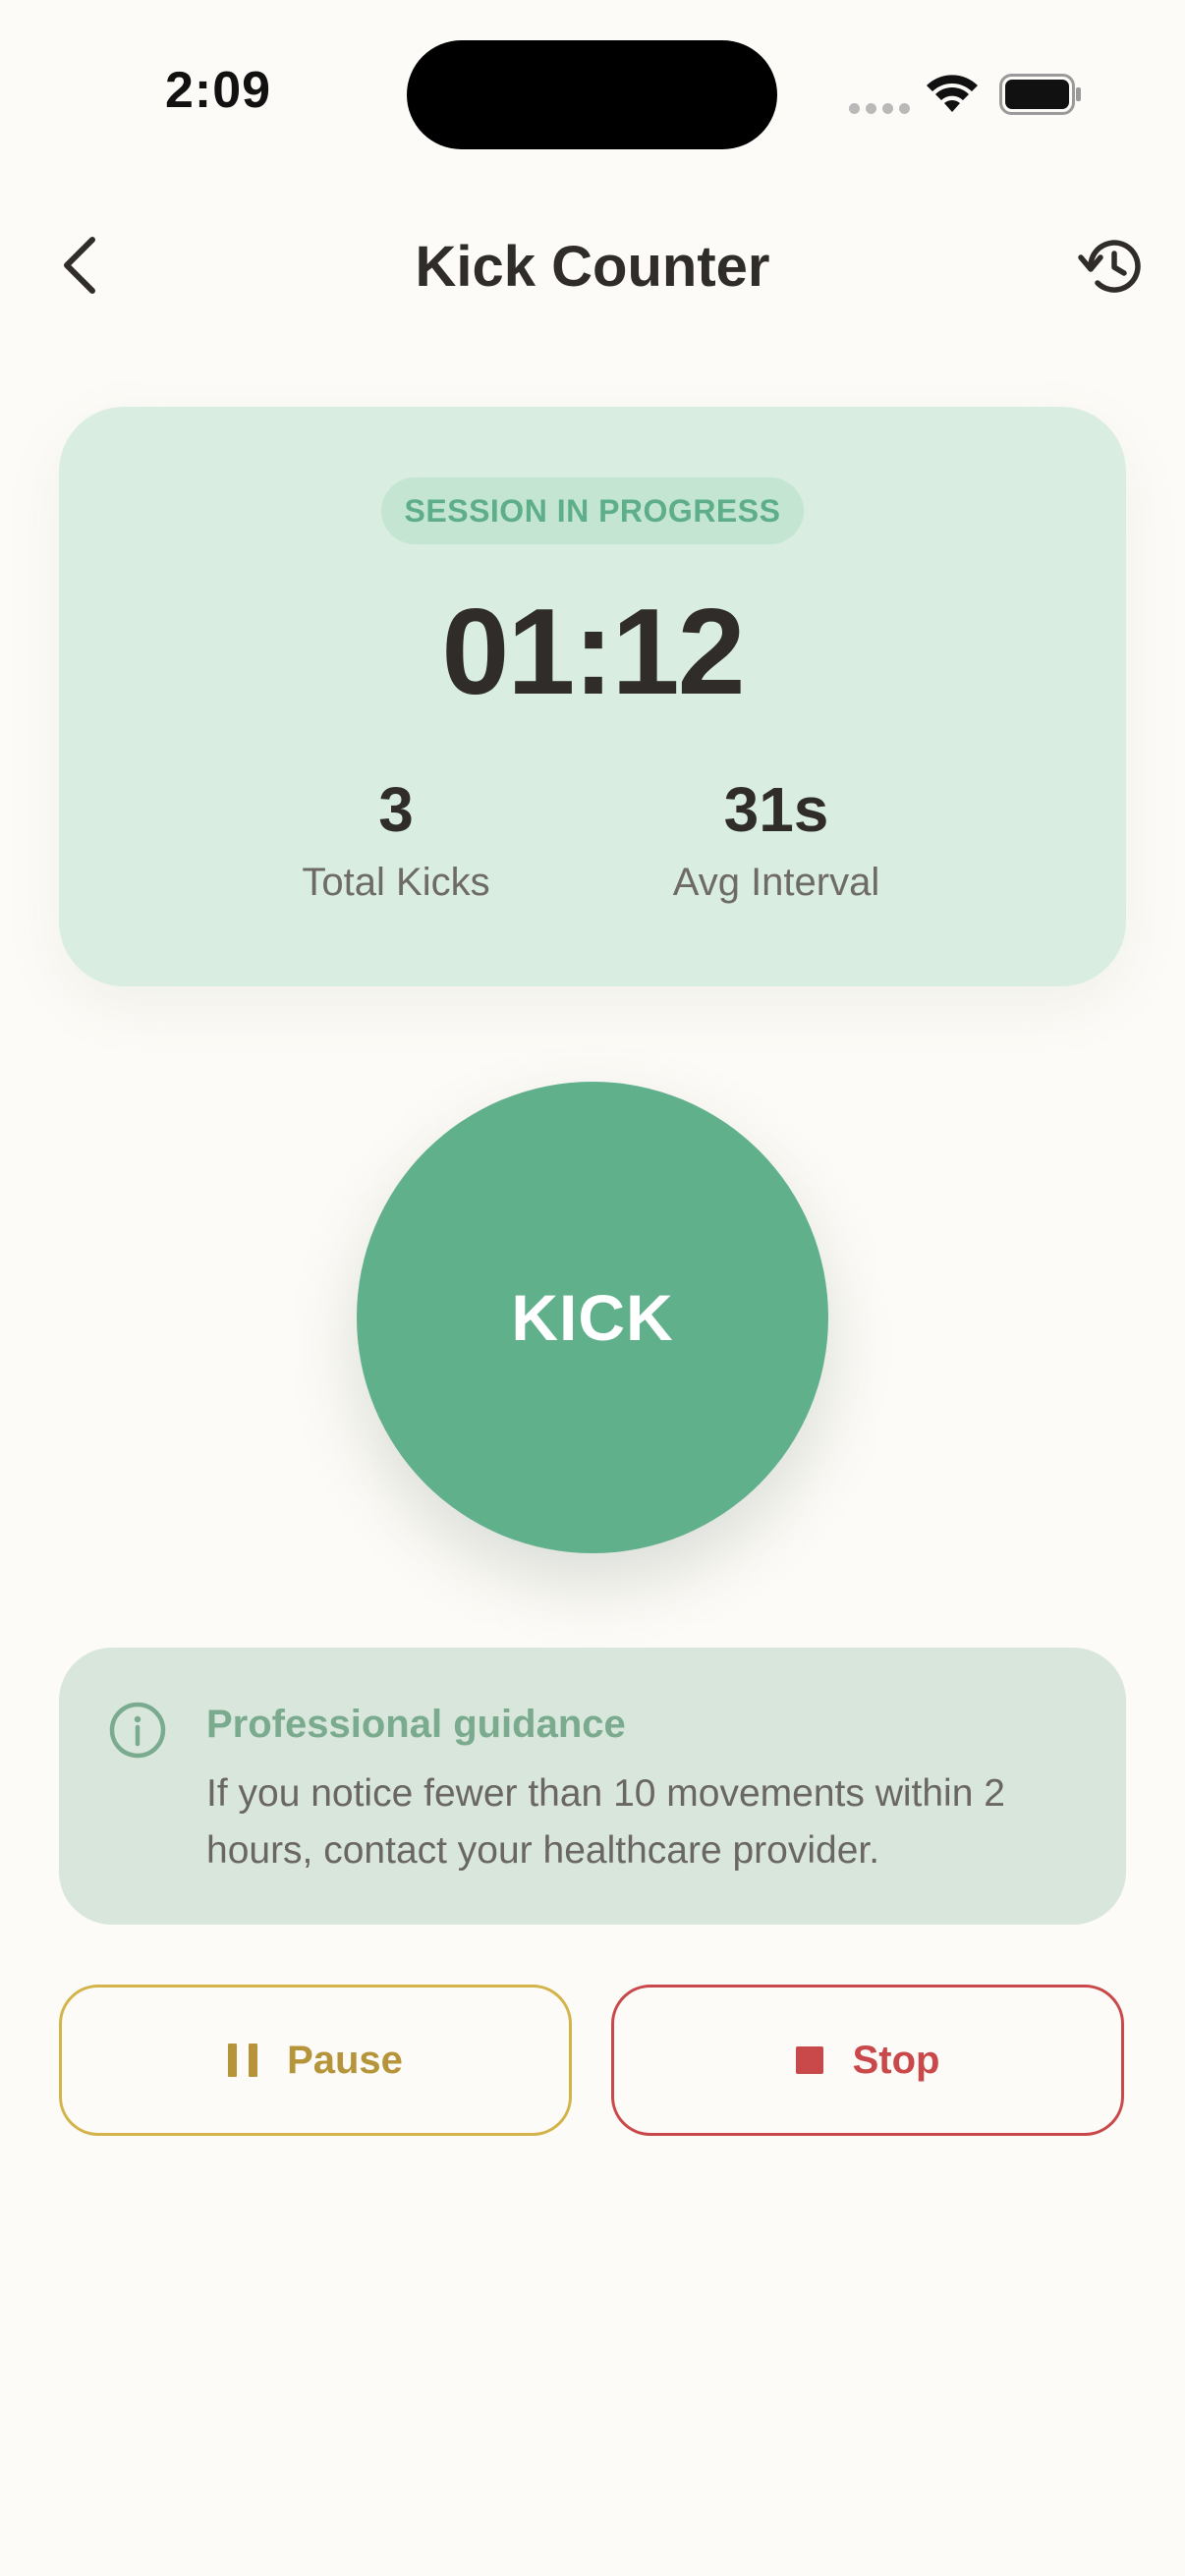  I want to click on stop-icon, so click(809, 2060).